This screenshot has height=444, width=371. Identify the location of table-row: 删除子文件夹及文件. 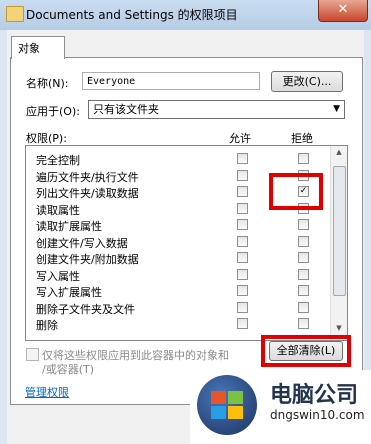
(178, 307).